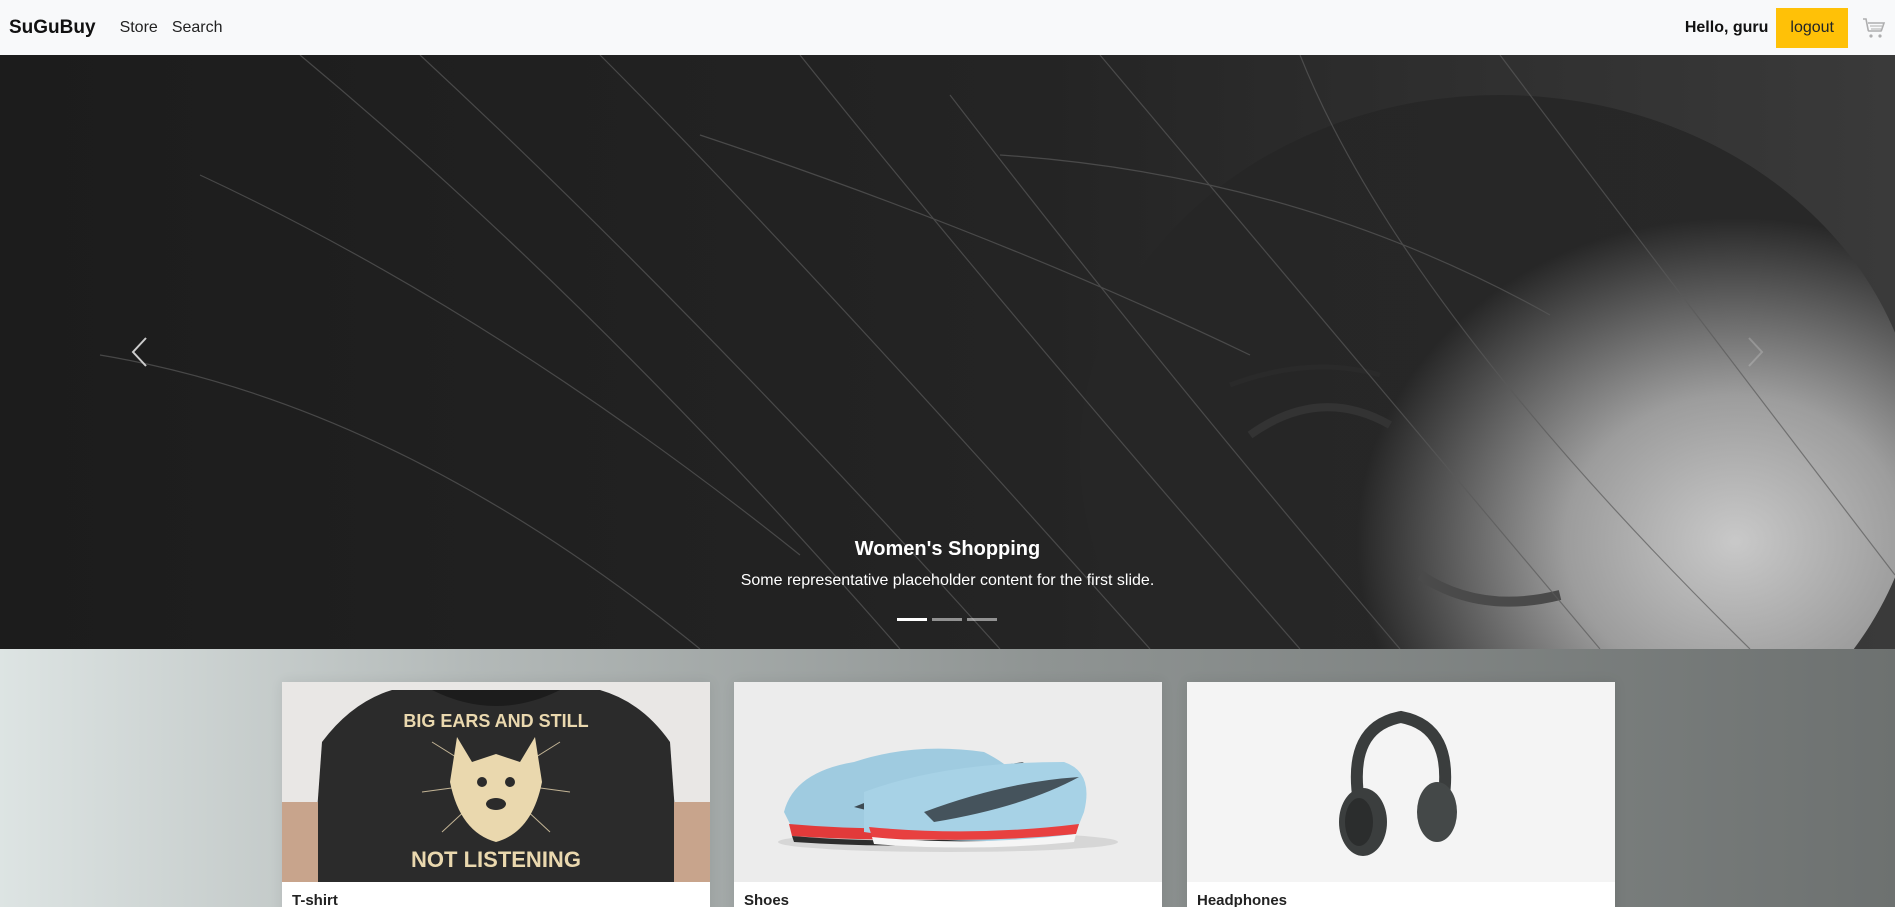 Image resolution: width=1895 pixels, height=907 pixels. Describe the element at coordinates (197, 28) in the screenshot. I see `nav-link-search: Search` at that location.